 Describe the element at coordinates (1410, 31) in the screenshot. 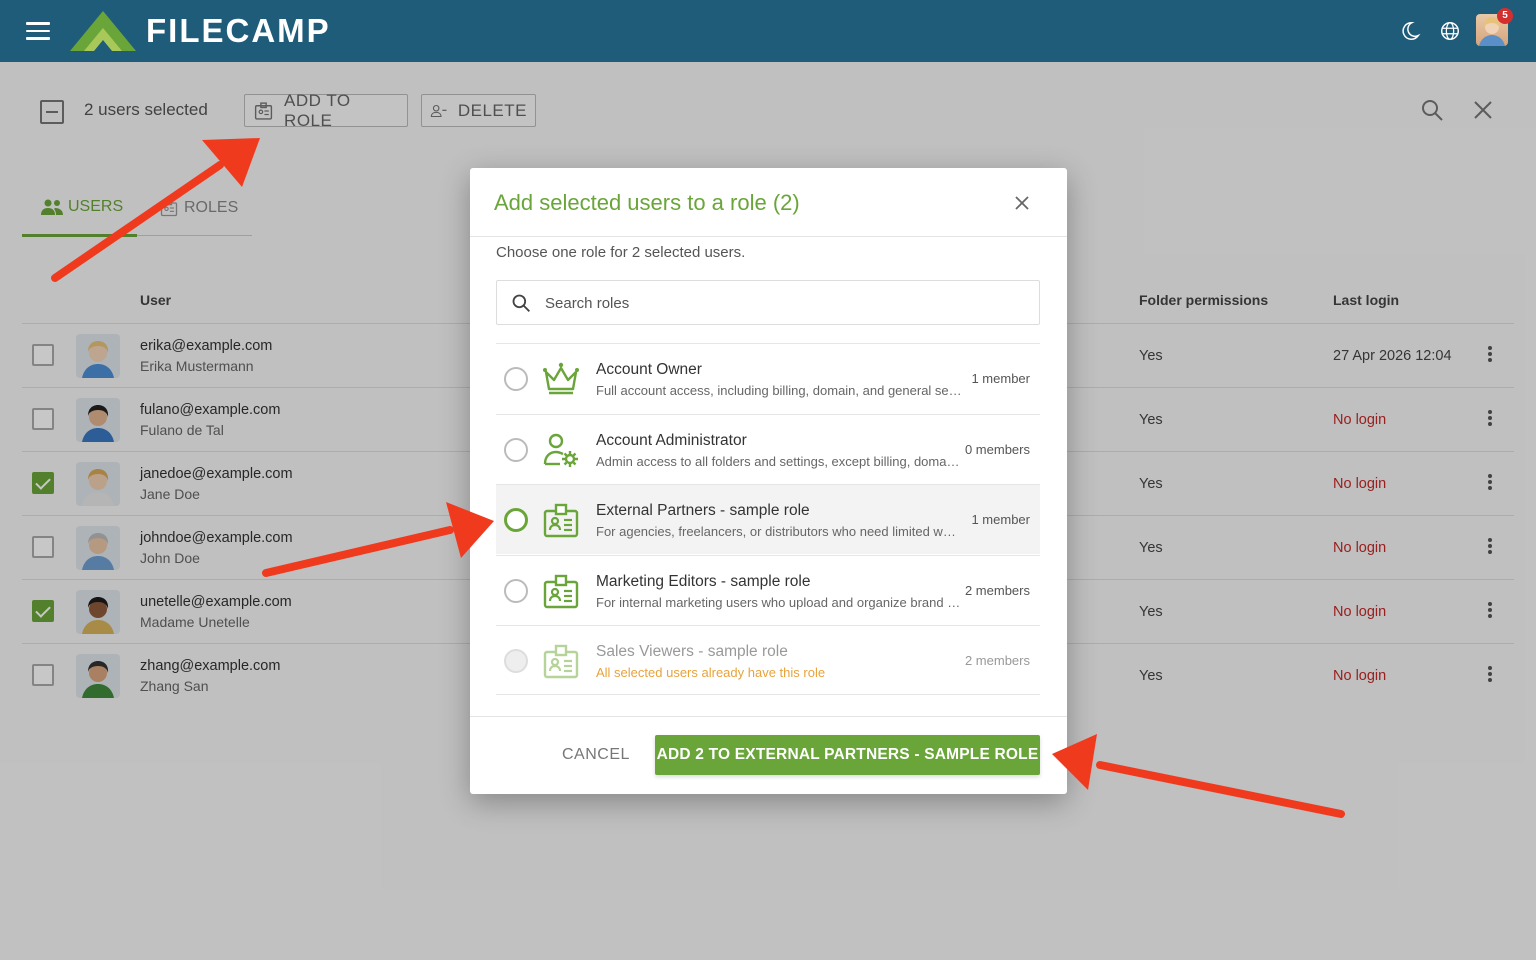

I see `dark-mode-icon` at that location.